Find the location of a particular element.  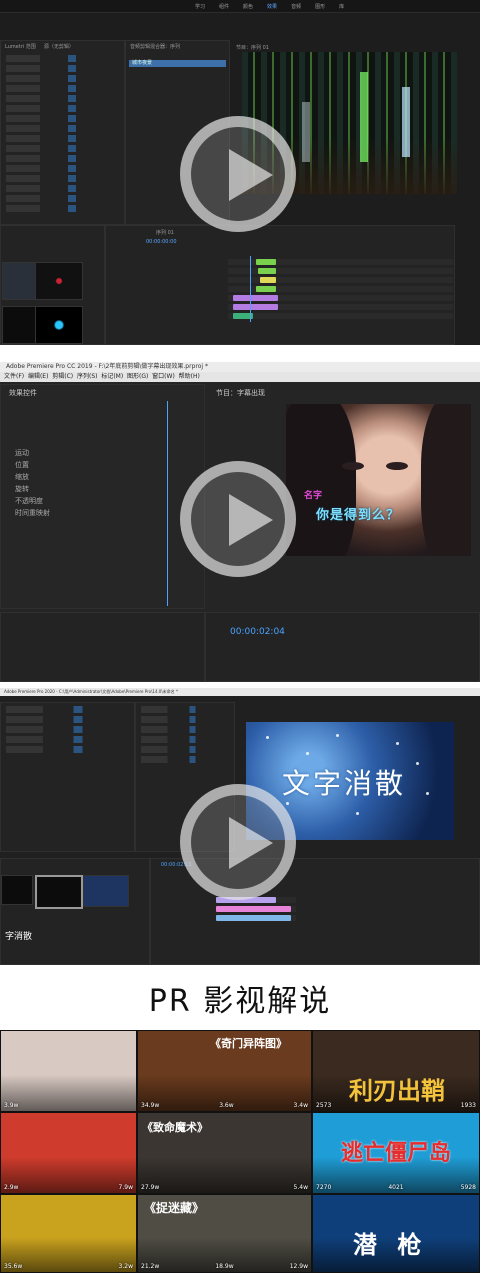

view-count: 34.9w is located at coordinates (150, 1105).